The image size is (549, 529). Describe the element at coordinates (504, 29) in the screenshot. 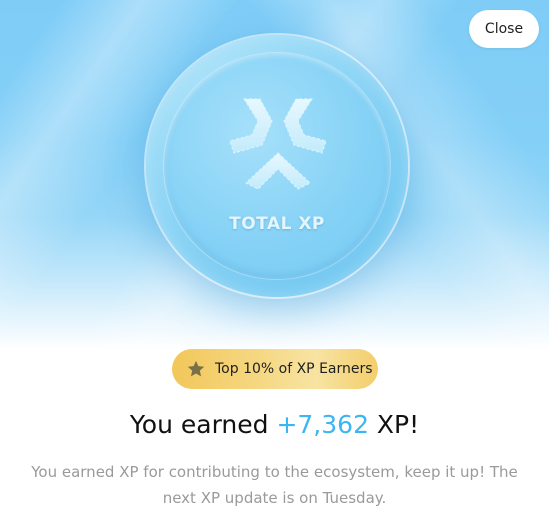

I see `close-button: Close` at that location.